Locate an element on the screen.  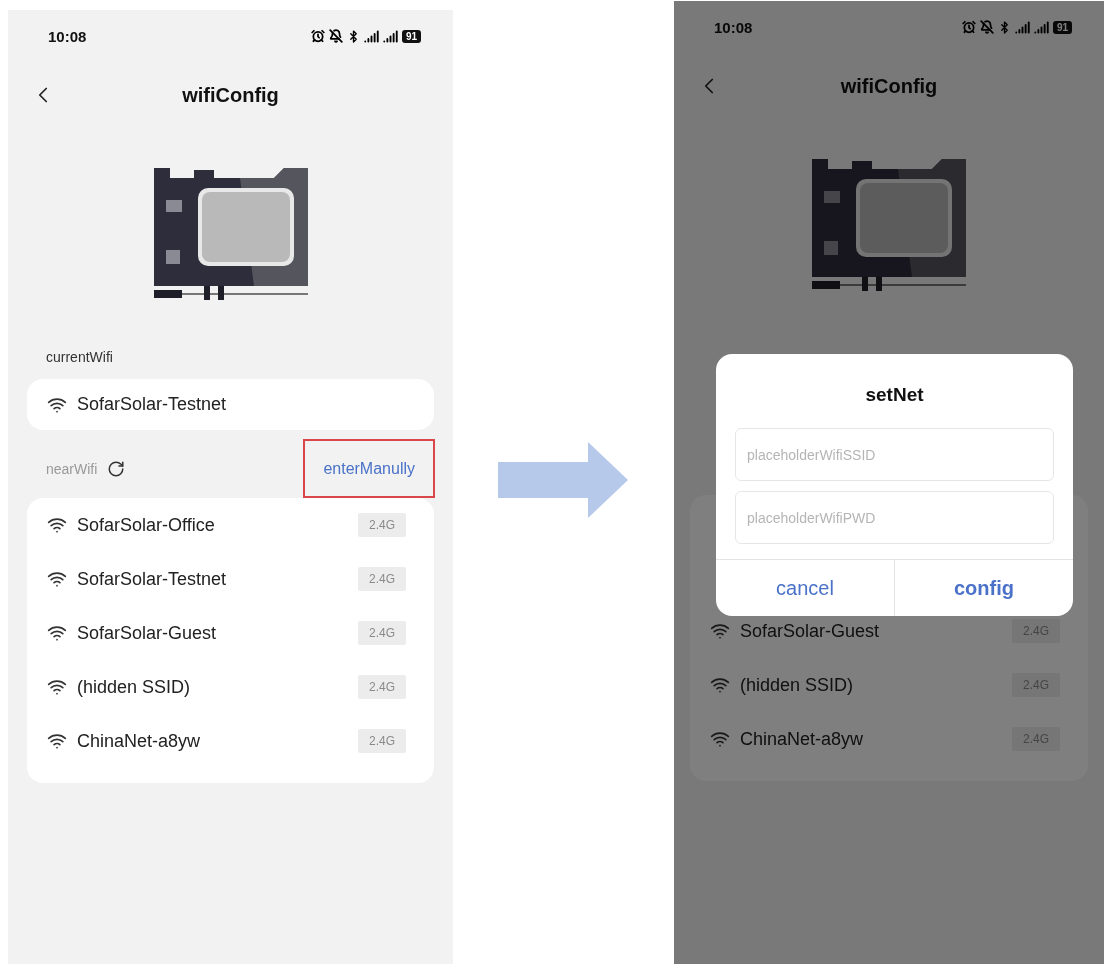
current-wifi-card: SofarSolar-Testnet is located at coordinates (230, 404).